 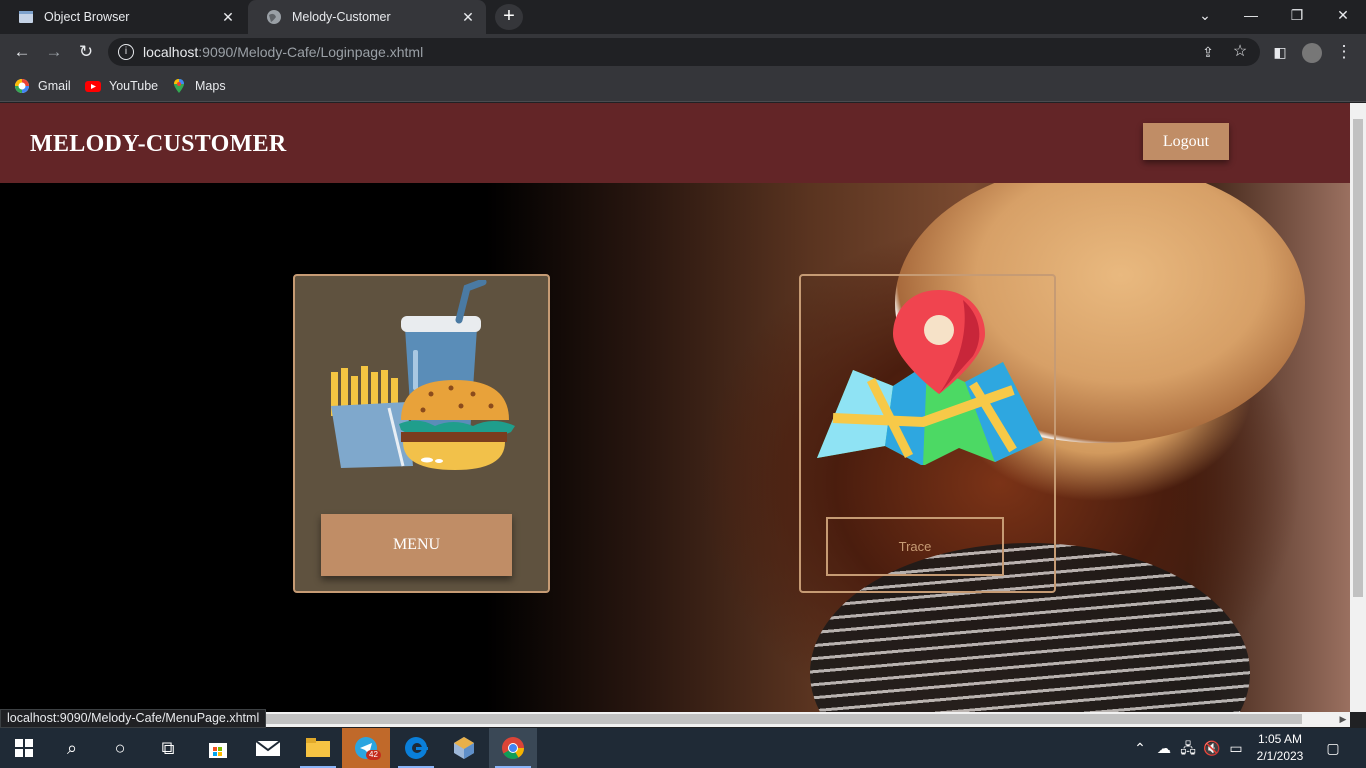 What do you see at coordinates (120, 748) in the screenshot?
I see `cortana-icon: ○` at bounding box center [120, 748].